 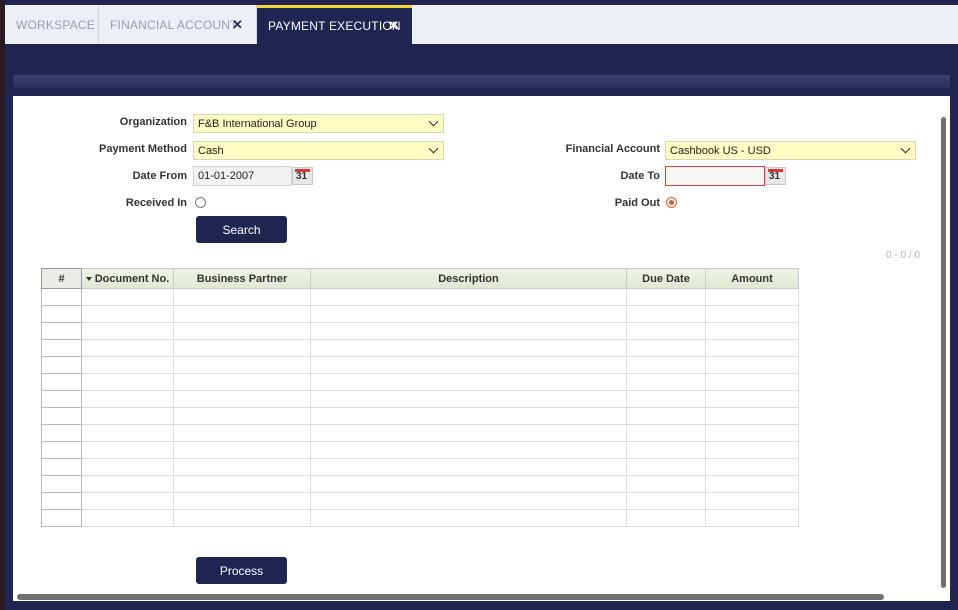 What do you see at coordinates (318, 150) in the screenshot?
I see `payment-method-select: Cash` at bounding box center [318, 150].